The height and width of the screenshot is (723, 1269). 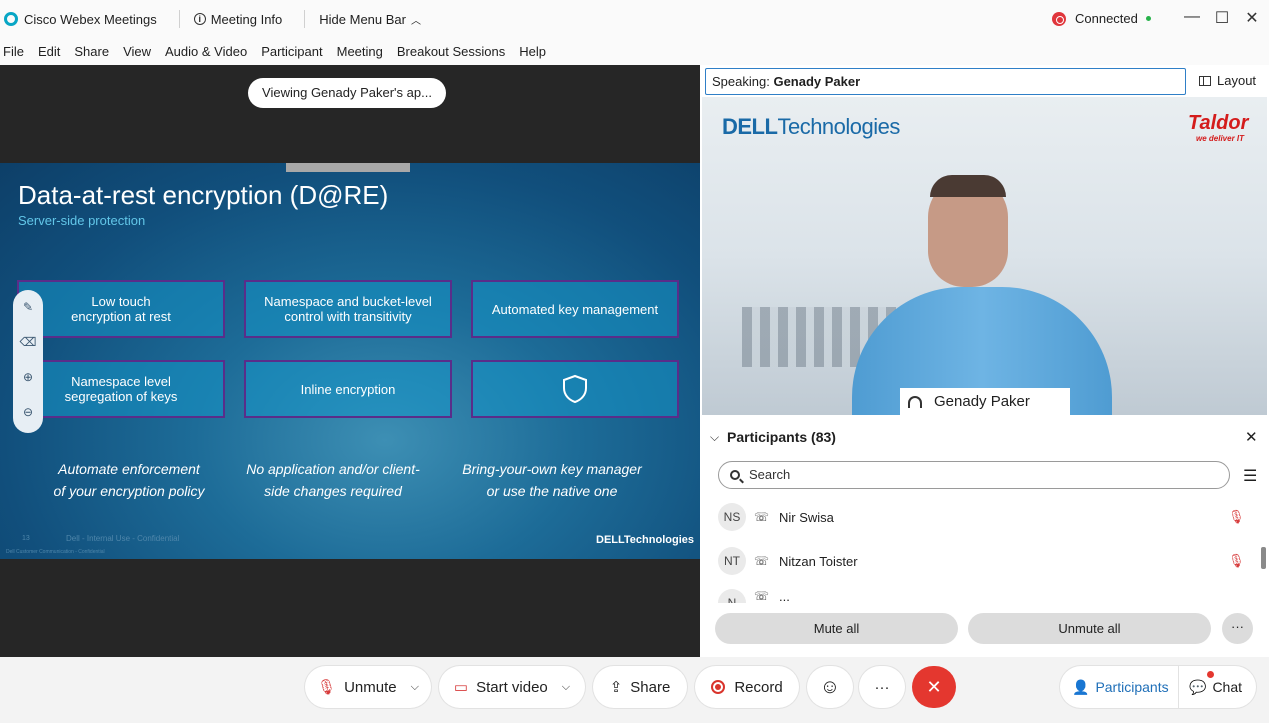 What do you see at coordinates (830, 687) in the screenshot?
I see `reactions-button: ☺` at bounding box center [830, 687].